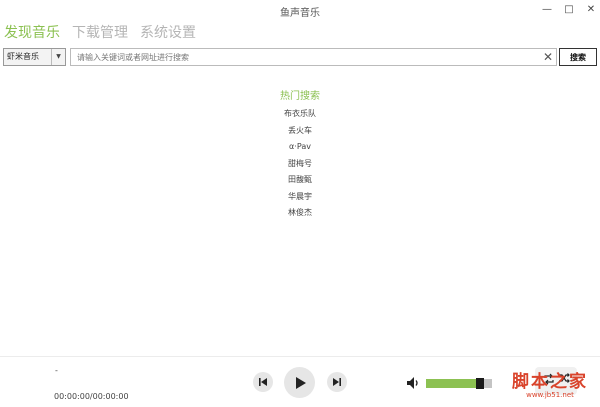 The width and height of the screenshot is (600, 407). What do you see at coordinates (591, 10) in the screenshot?
I see `close-window-button: ✕` at bounding box center [591, 10].